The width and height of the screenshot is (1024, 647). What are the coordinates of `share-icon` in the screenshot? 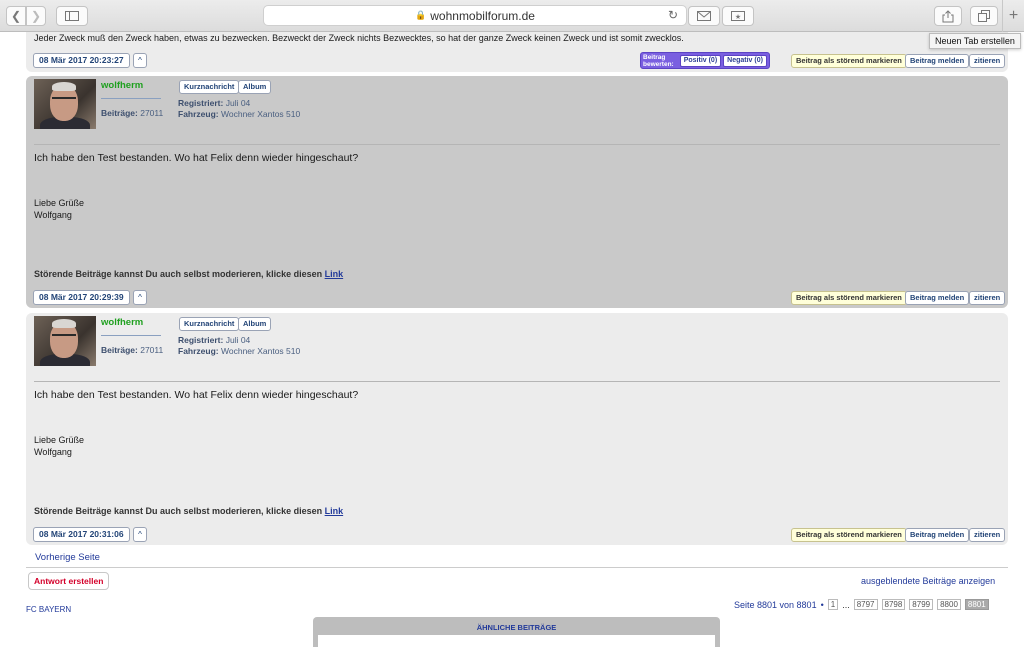 It's located at (948, 16).